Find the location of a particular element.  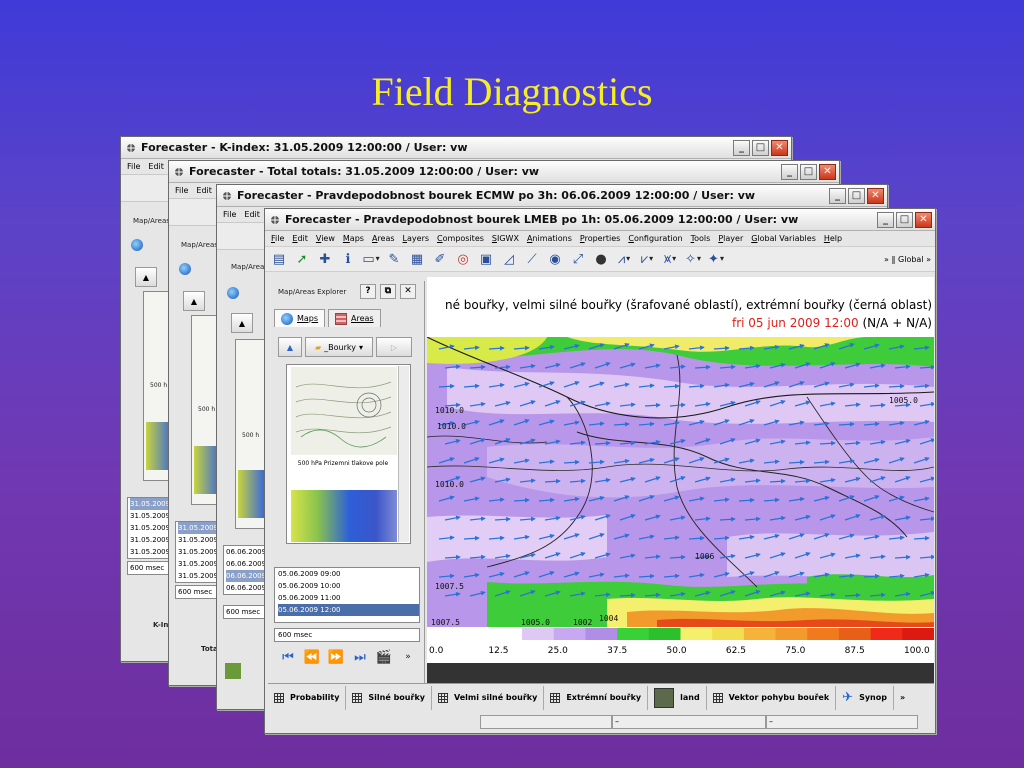

target-icon: ◎ is located at coordinates (463, 259).